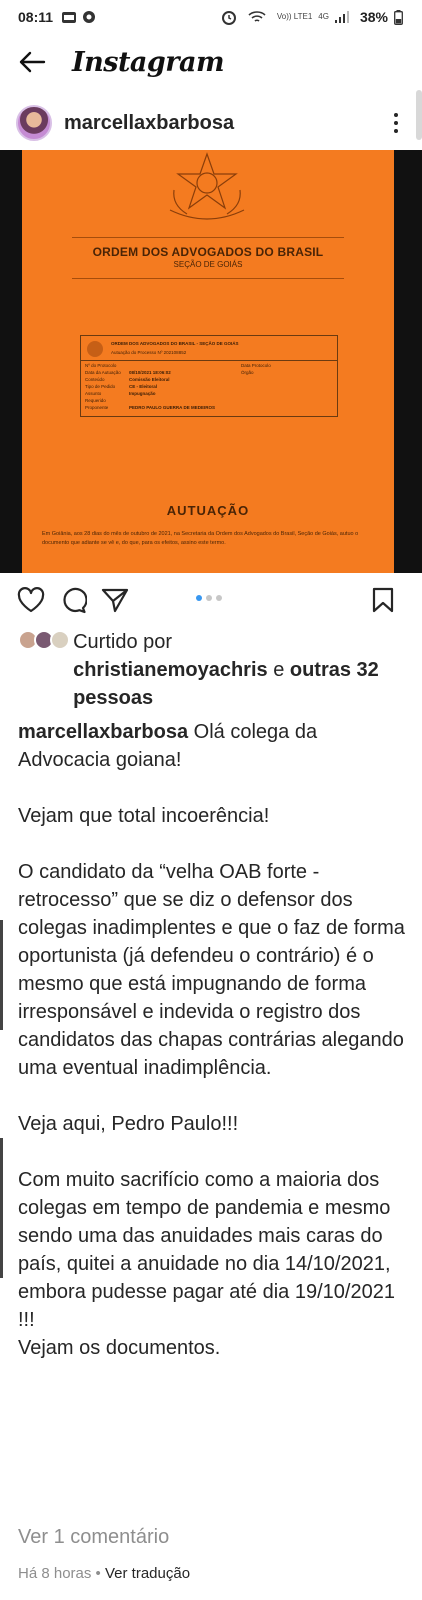 The width and height of the screenshot is (422, 1600). Describe the element at coordinates (323, 16) in the screenshot. I see `signal-label: 4G` at that location.